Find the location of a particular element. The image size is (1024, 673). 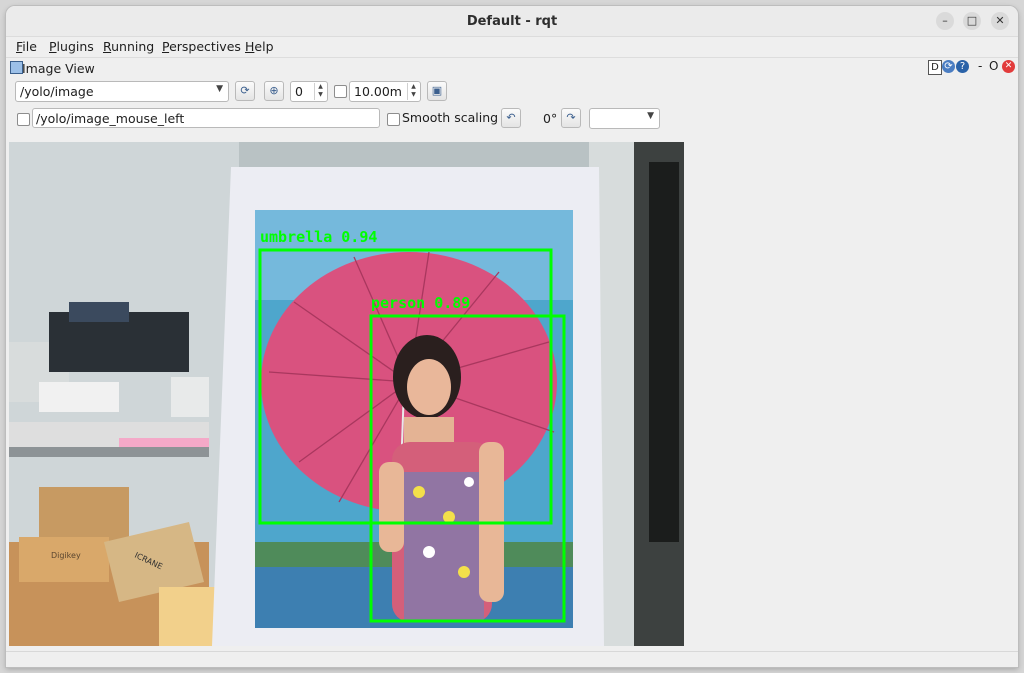

num-spinbox: 0 ▲ ▼ is located at coordinates (309, 91).